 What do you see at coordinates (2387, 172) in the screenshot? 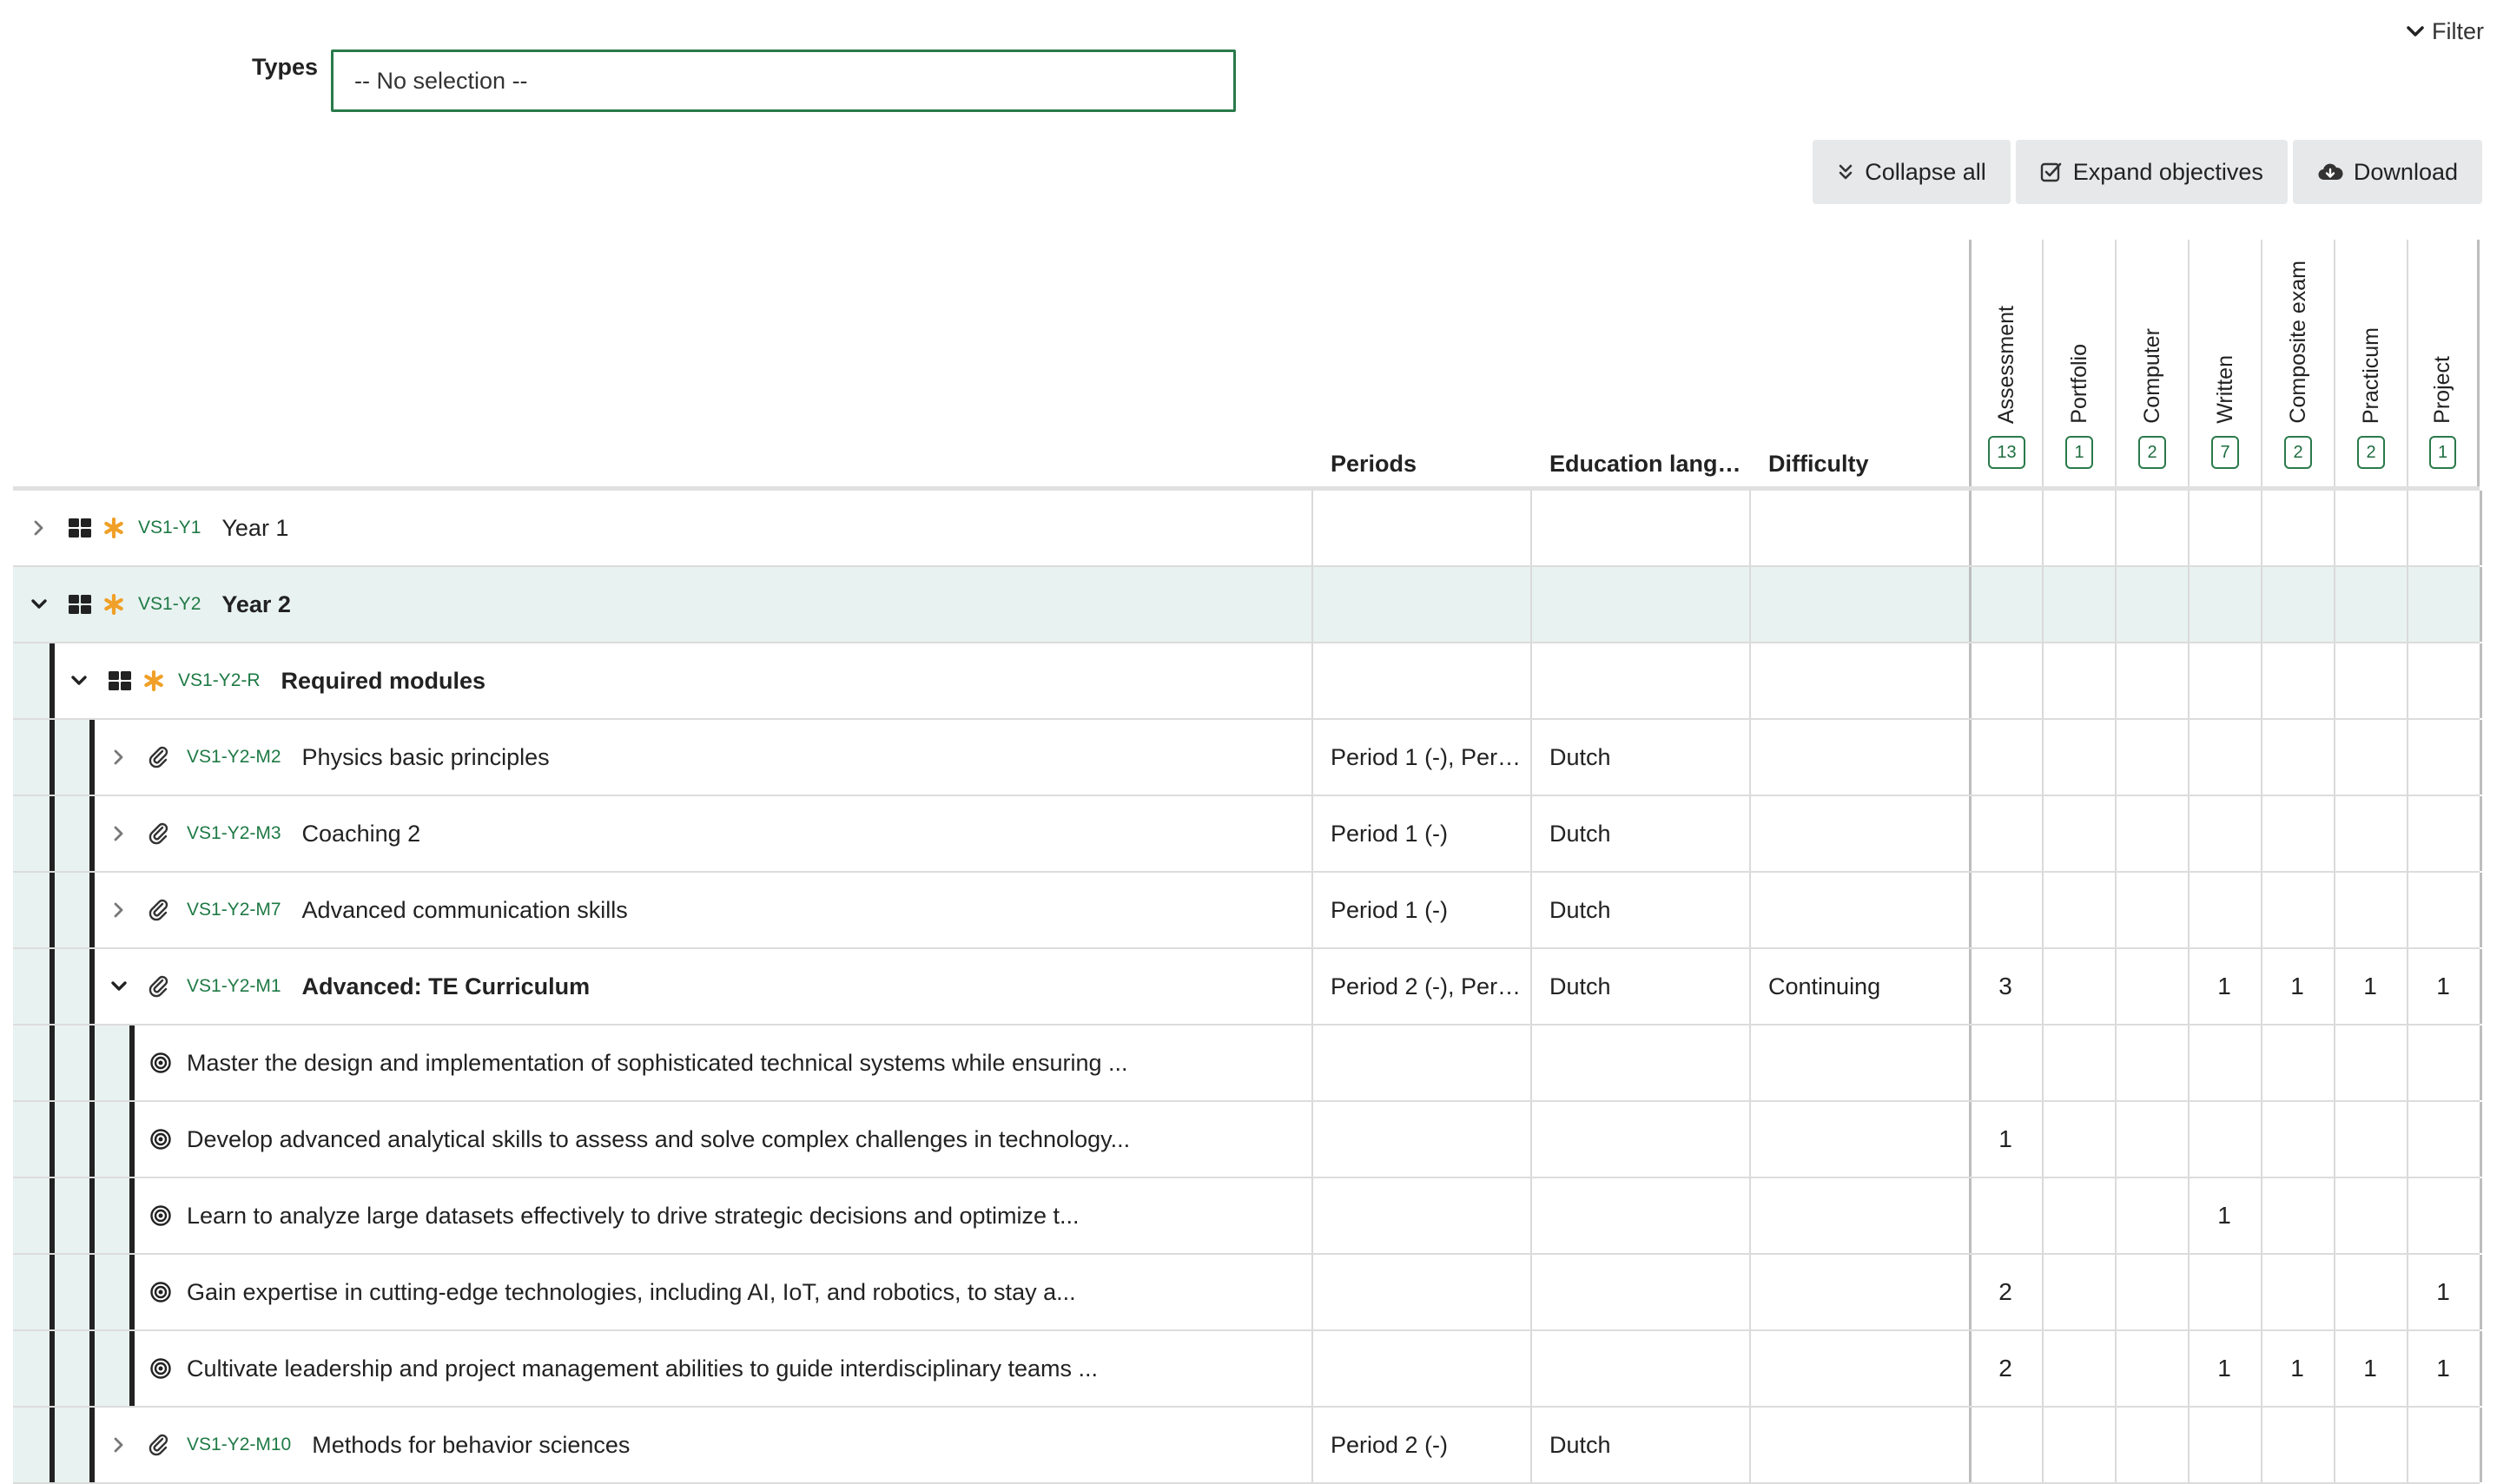
I see `download-button: Download` at bounding box center [2387, 172].